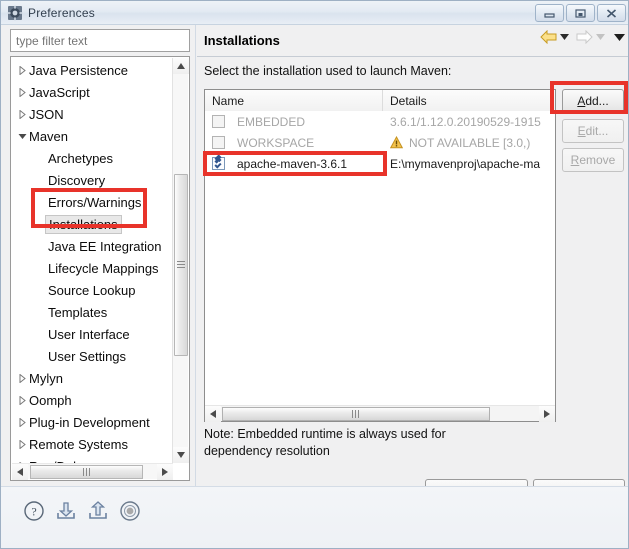 The height and width of the screenshot is (549, 629). Describe the element at coordinates (91, 114) in the screenshot. I see `sidebar-item-json: JSON` at that location.